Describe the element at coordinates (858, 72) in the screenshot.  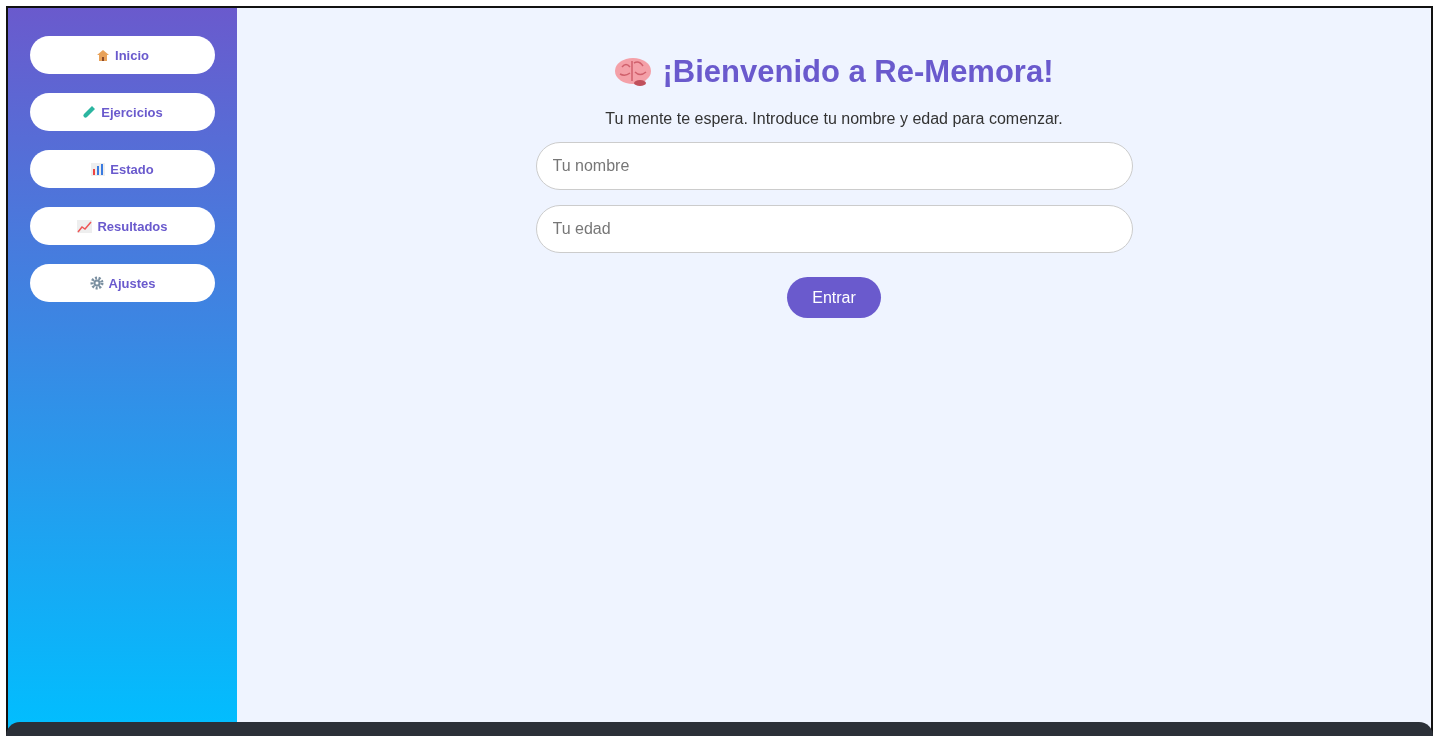
I see `page-title: ¡Bienvenido a Re-Memora!` at that location.